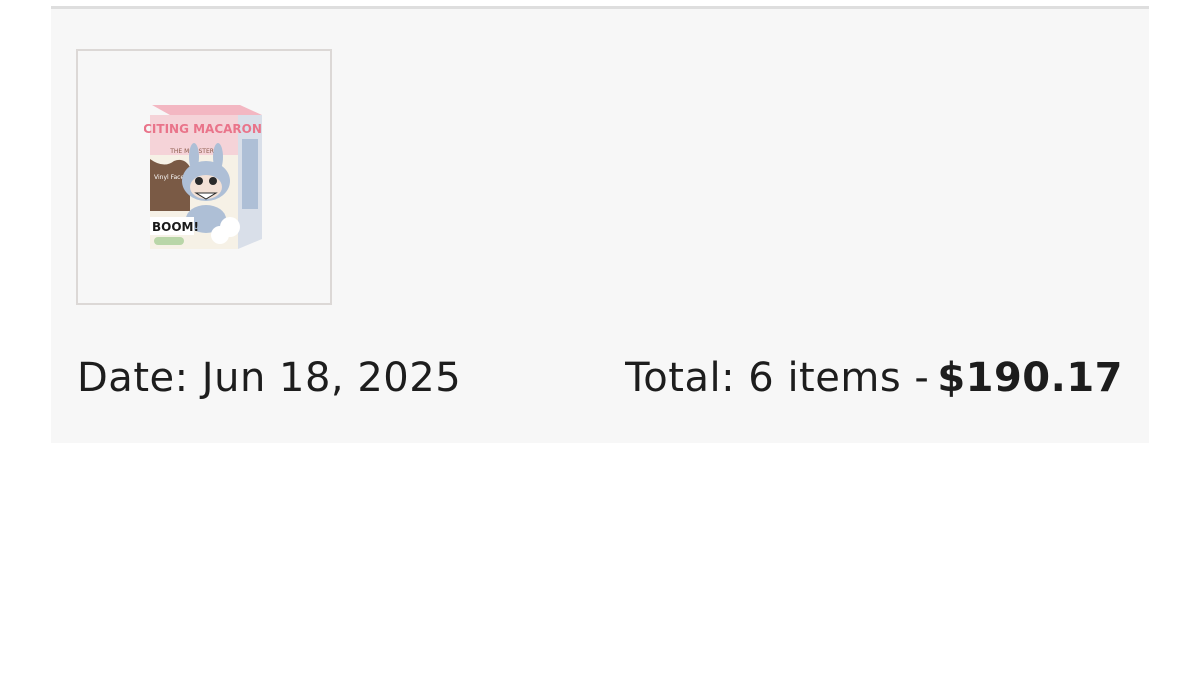 The height and width of the screenshot is (682, 1200). Describe the element at coordinates (169, 177) in the screenshot. I see `box-label: Vinyl Face` at that location.